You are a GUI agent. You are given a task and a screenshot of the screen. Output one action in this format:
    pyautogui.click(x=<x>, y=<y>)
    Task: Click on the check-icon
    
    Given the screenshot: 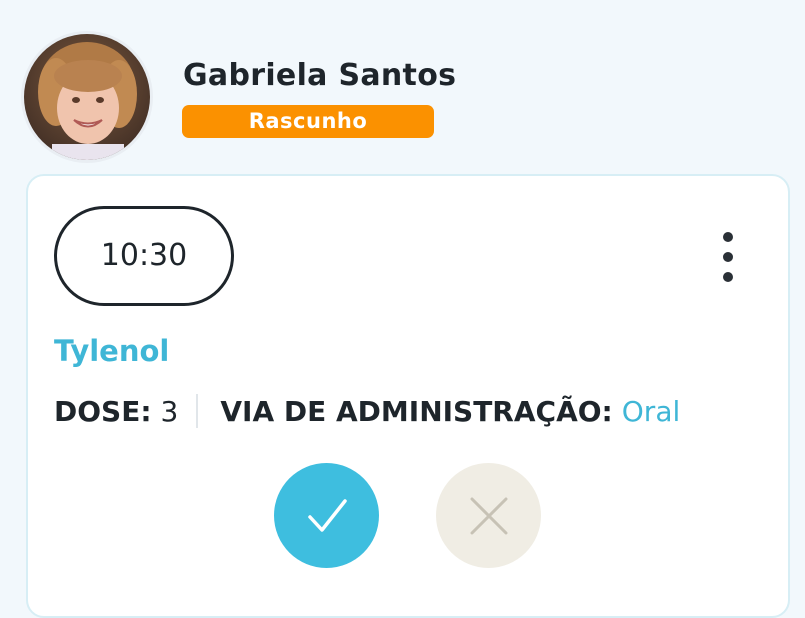 What is the action you would take?
    pyautogui.click(x=327, y=515)
    